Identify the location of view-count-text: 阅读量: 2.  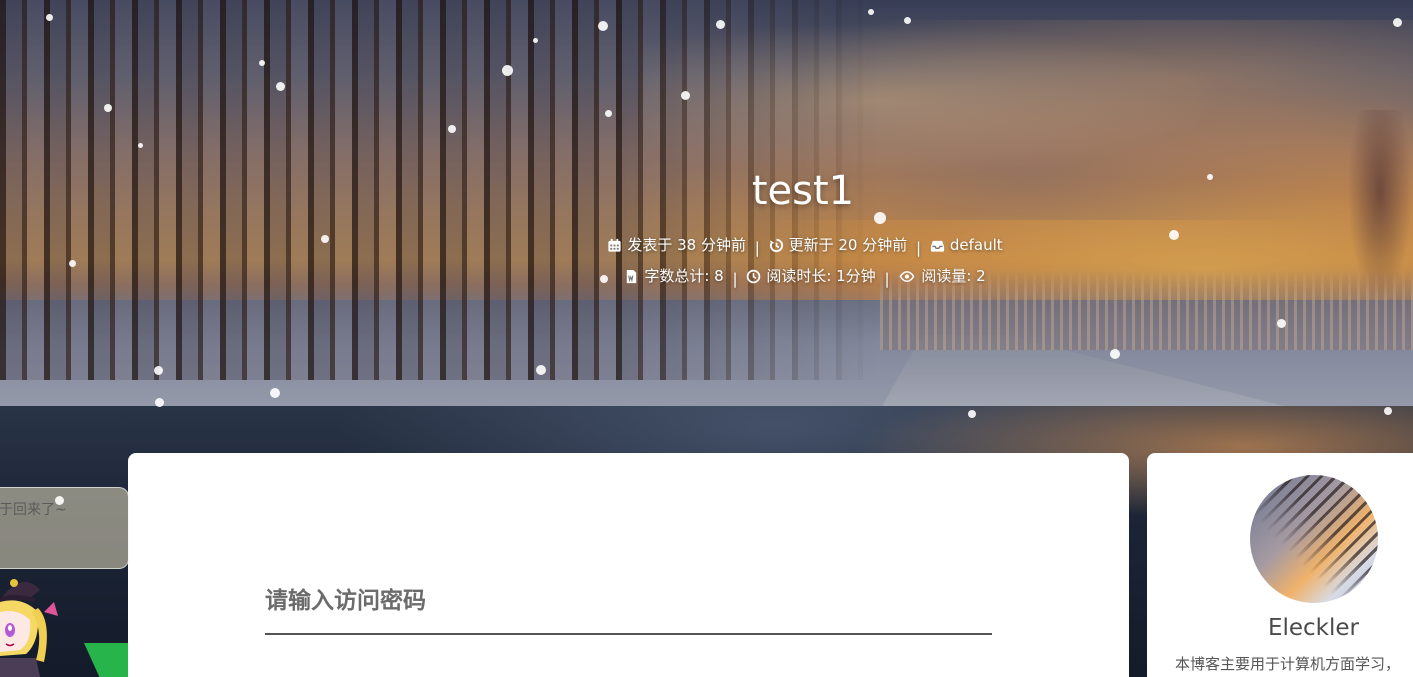
(953, 276).